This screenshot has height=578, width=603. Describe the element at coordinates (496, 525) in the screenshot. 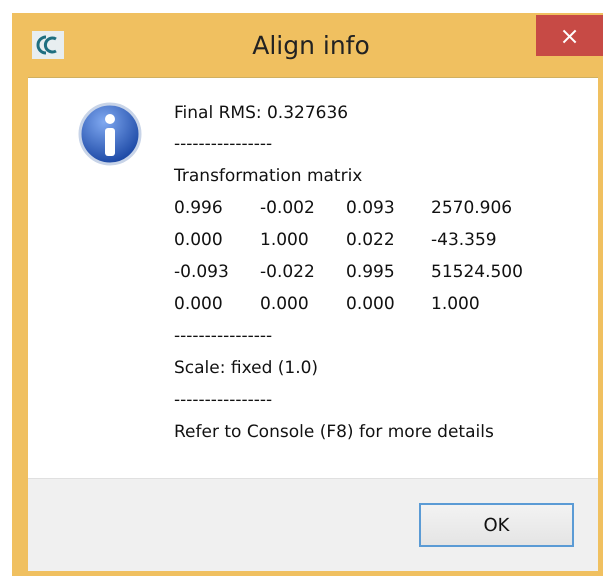

I see `ok-button: OK` at that location.